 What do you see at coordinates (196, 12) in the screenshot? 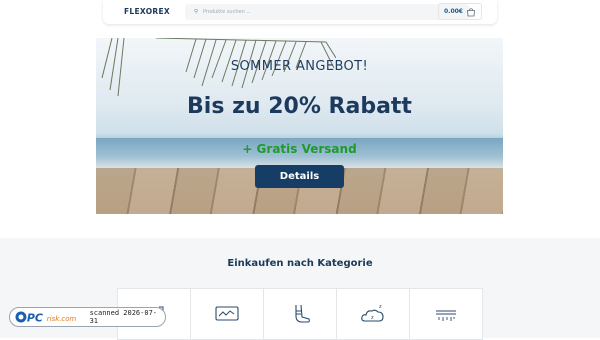
I see `search-icon: ⚲` at bounding box center [196, 12].